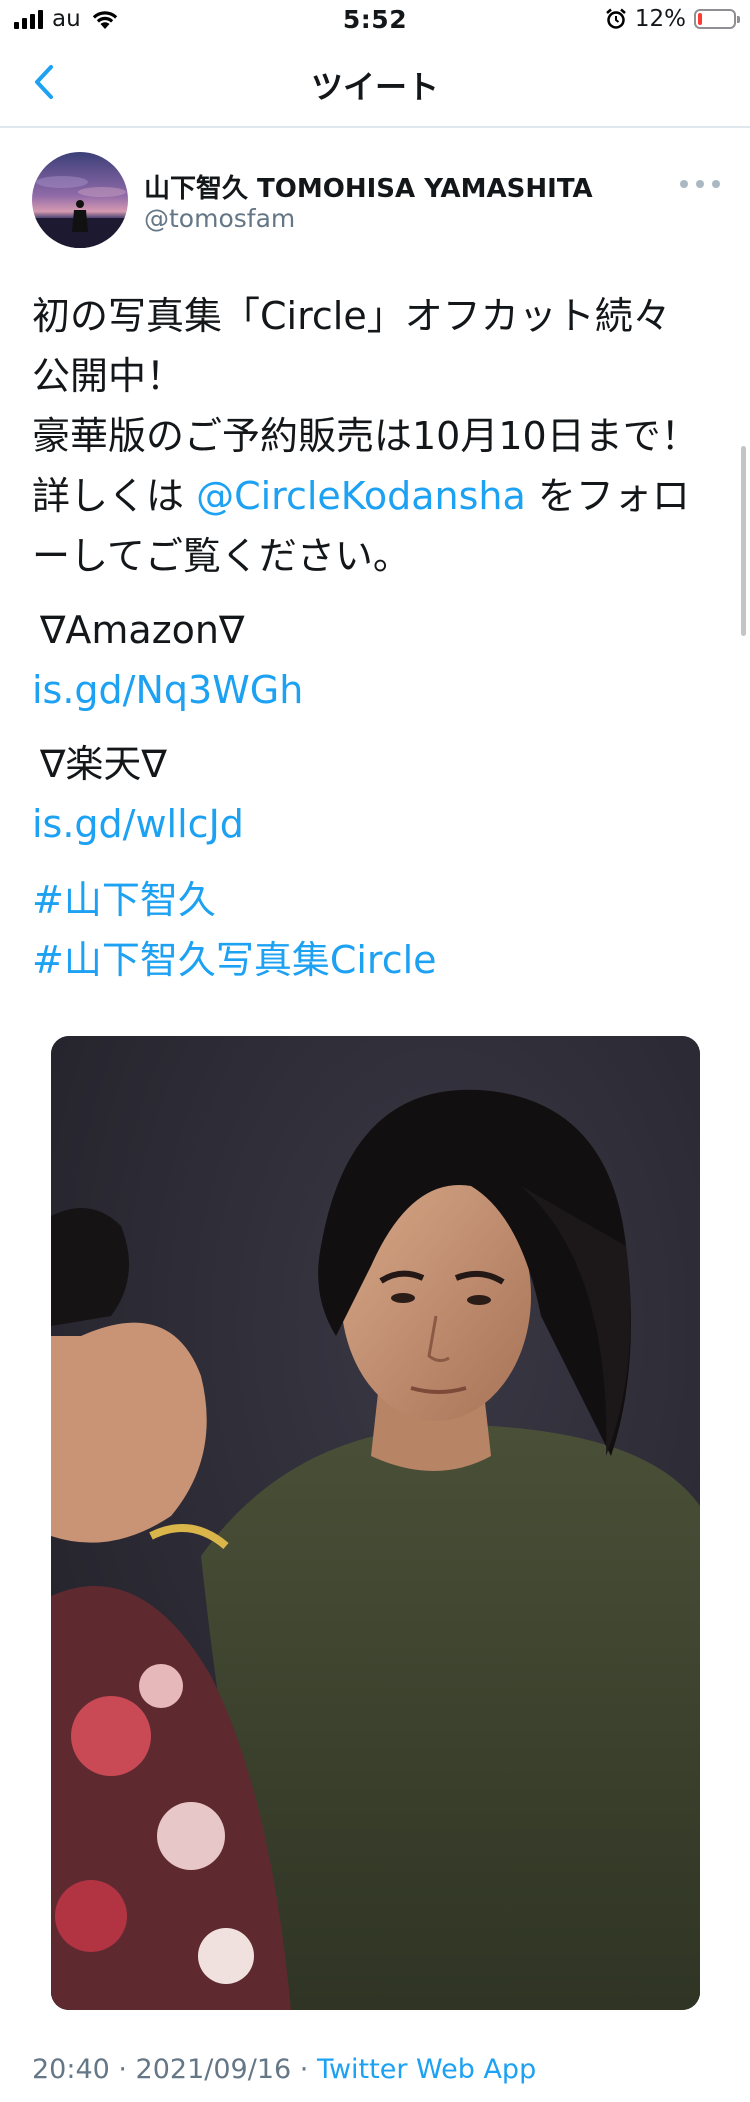  What do you see at coordinates (375, 20) in the screenshot?
I see `status-bar: au 5:52 12%` at bounding box center [375, 20].